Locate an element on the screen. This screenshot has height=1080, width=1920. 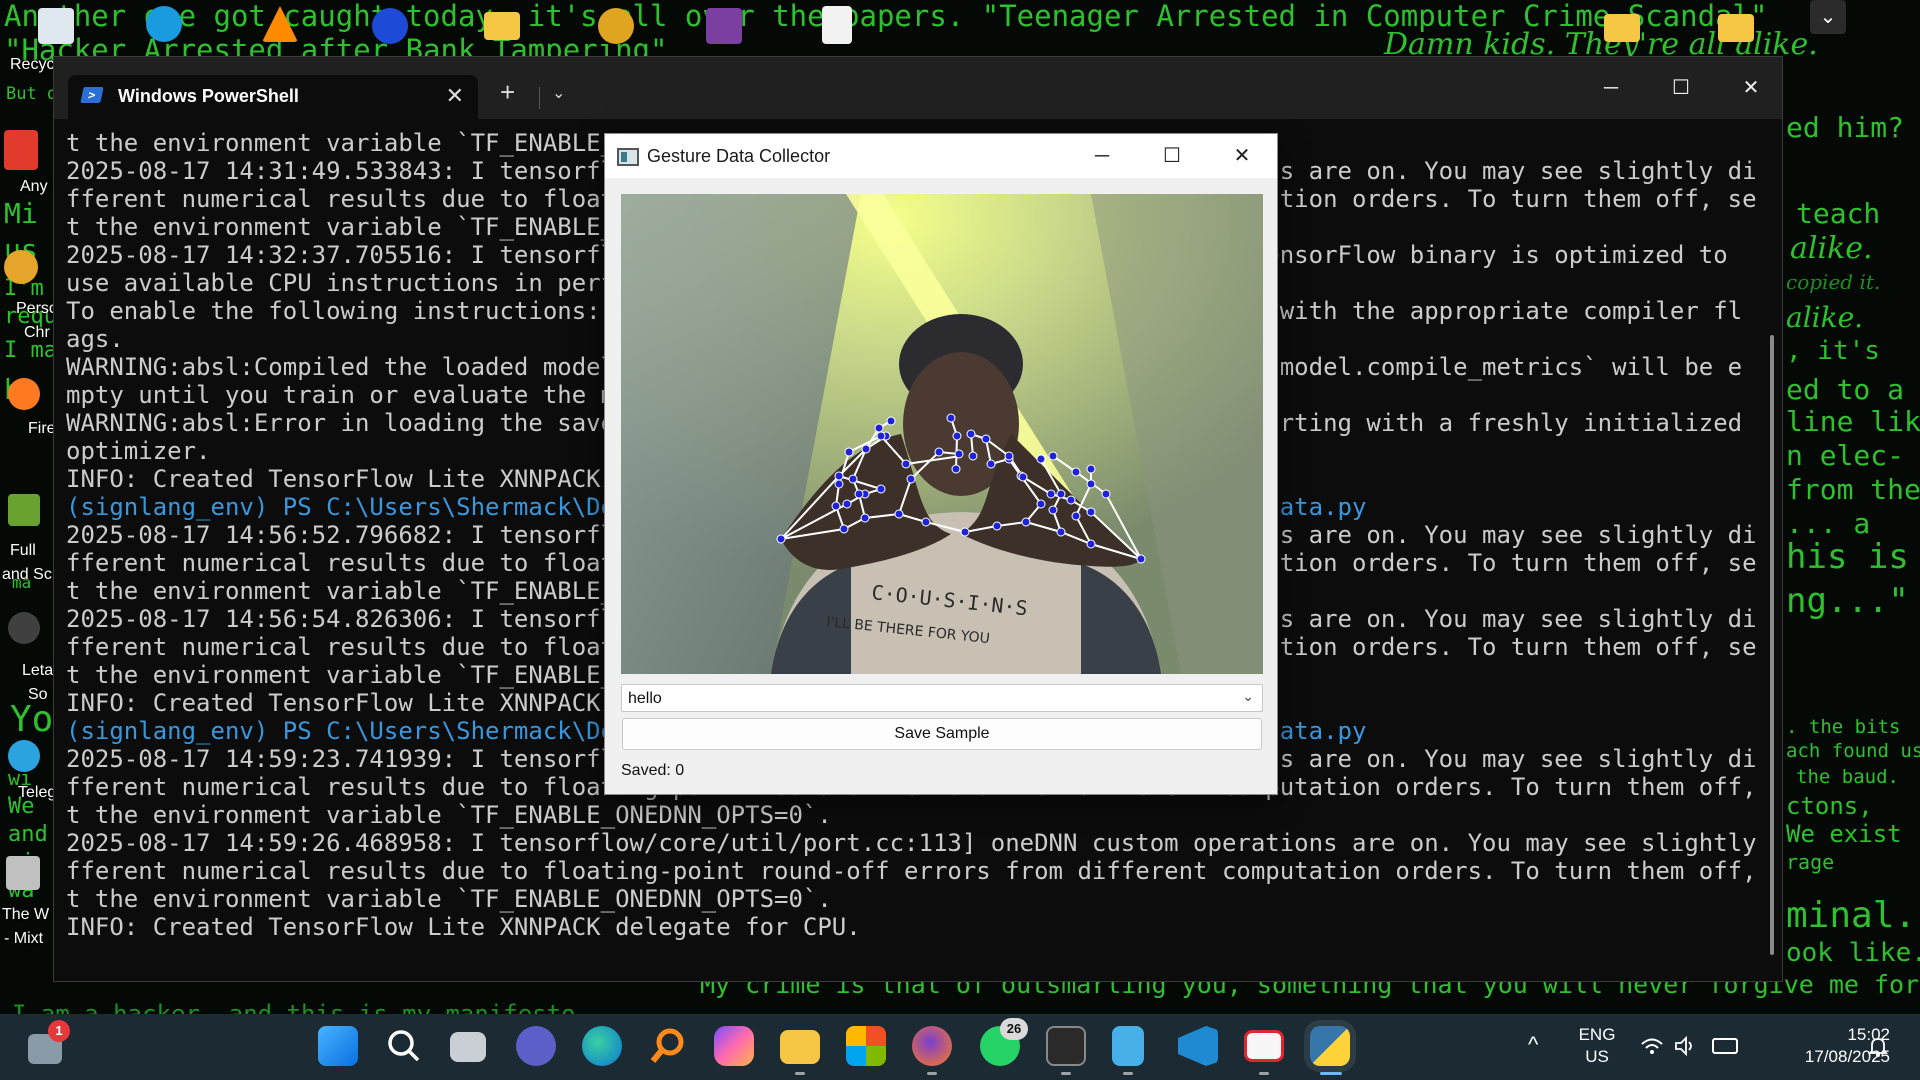
wallpaper-right-7: ed to a is located at coordinates (1845, 389).